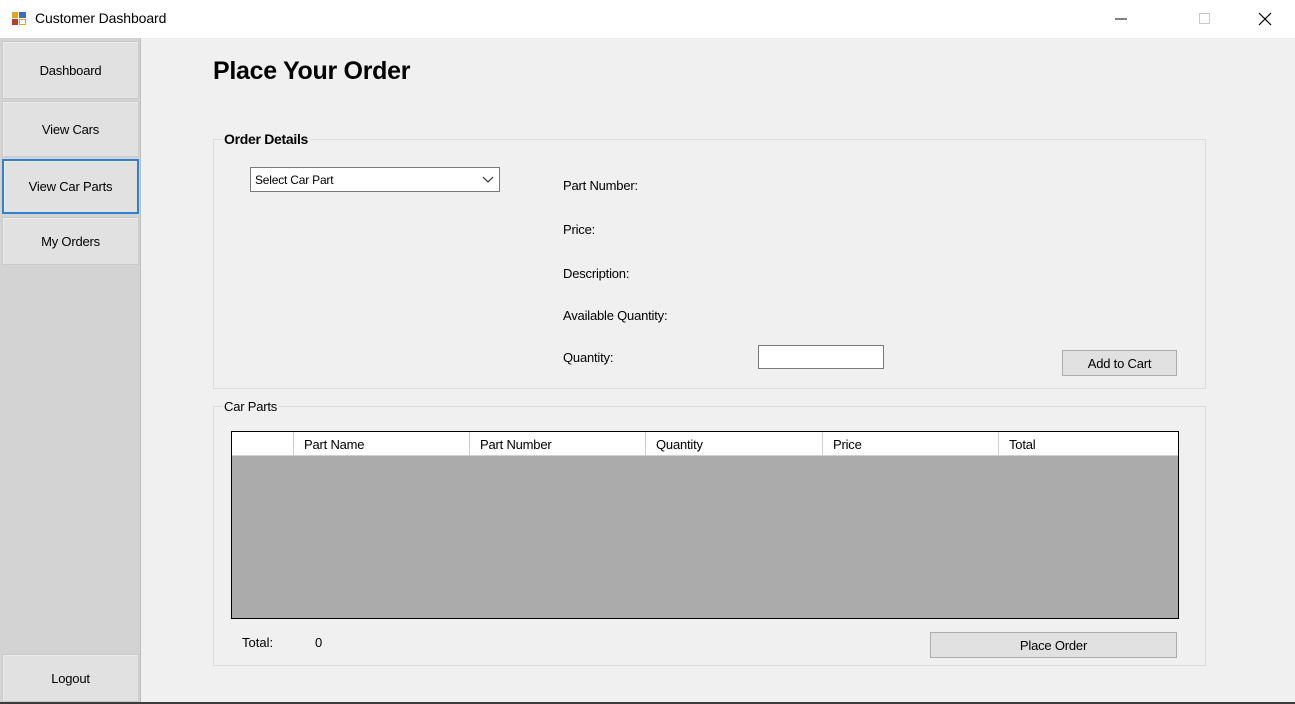 This screenshot has height=704, width=1295. Describe the element at coordinates (319, 642) in the screenshot. I see `total-value: 0` at that location.